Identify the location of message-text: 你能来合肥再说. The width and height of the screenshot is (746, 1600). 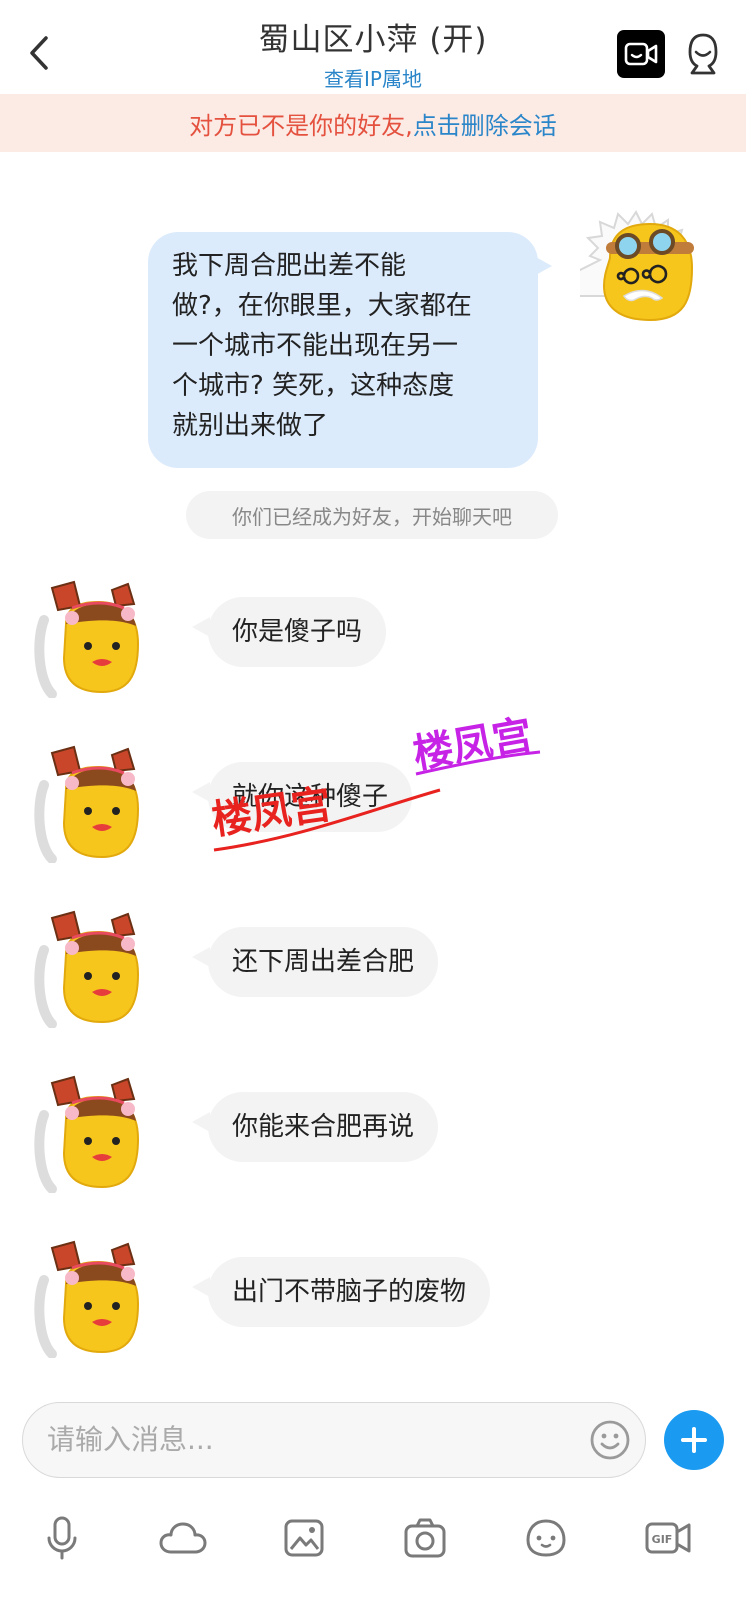
(323, 1127).